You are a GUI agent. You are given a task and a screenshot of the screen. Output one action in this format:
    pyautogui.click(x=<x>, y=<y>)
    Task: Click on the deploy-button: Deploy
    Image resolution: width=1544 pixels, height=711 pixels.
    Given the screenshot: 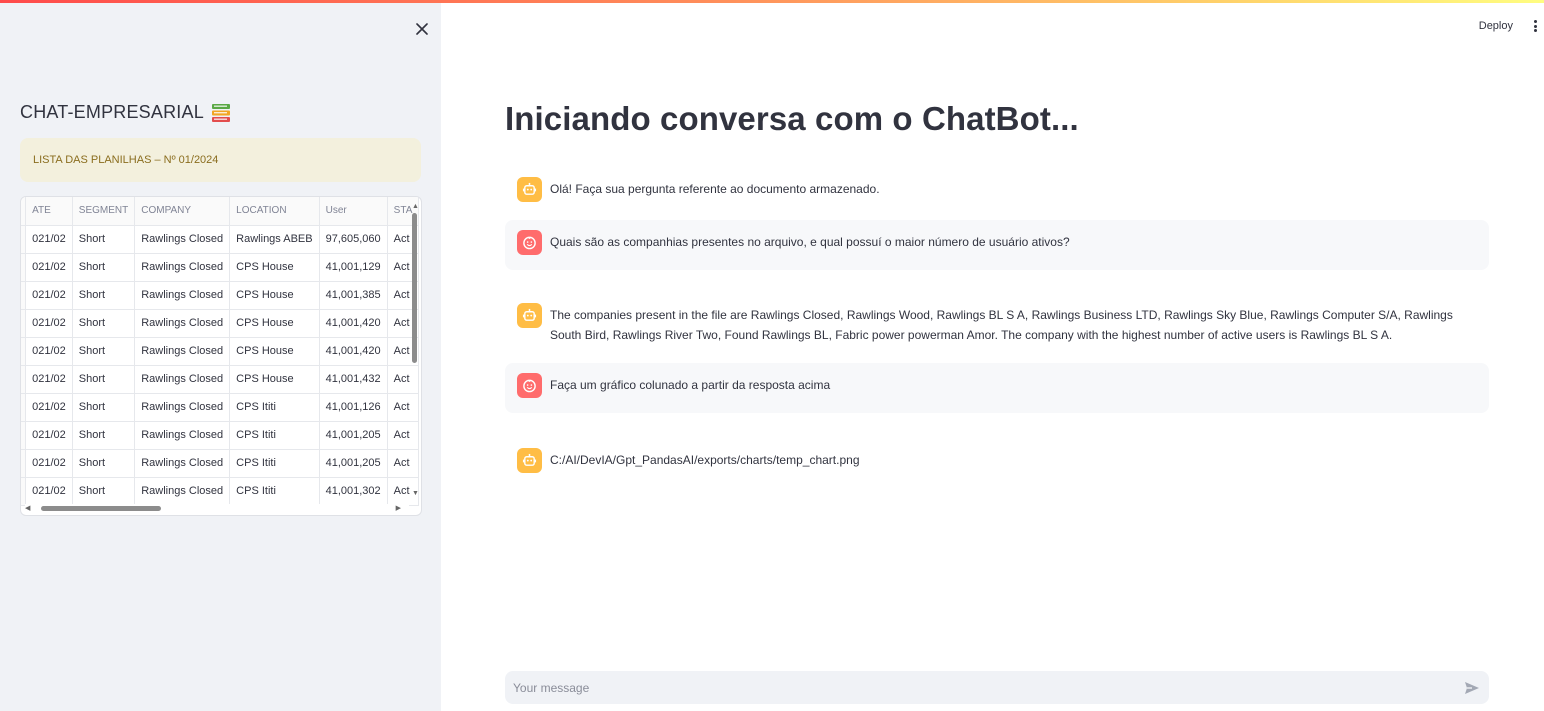 What is the action you would take?
    pyautogui.click(x=1496, y=26)
    